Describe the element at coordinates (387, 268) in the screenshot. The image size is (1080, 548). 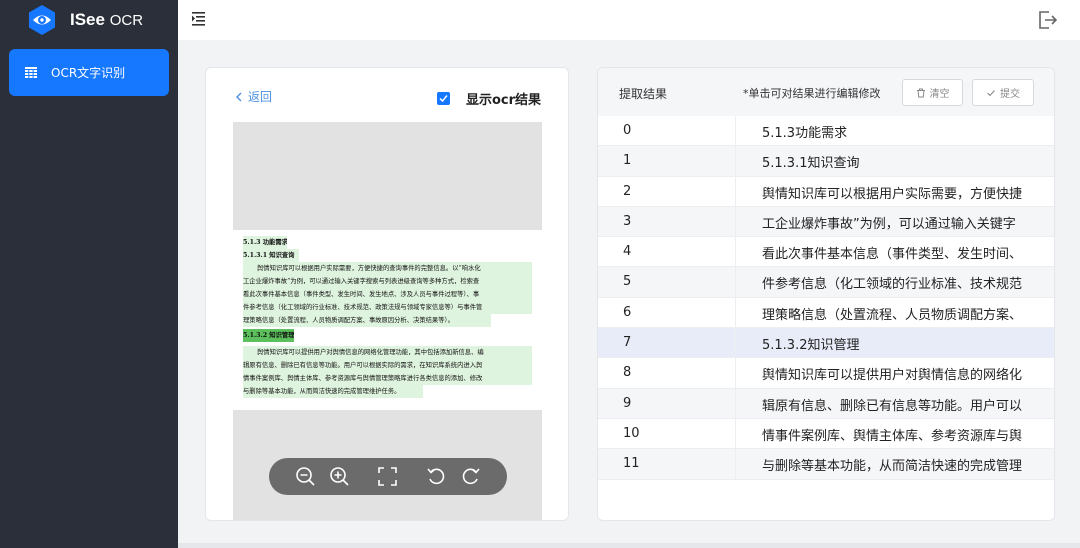
I see `document-line: 舆情知识库可以根据用户实际需要，方便快捷的查询事件的完整信息。以“响水化` at that location.